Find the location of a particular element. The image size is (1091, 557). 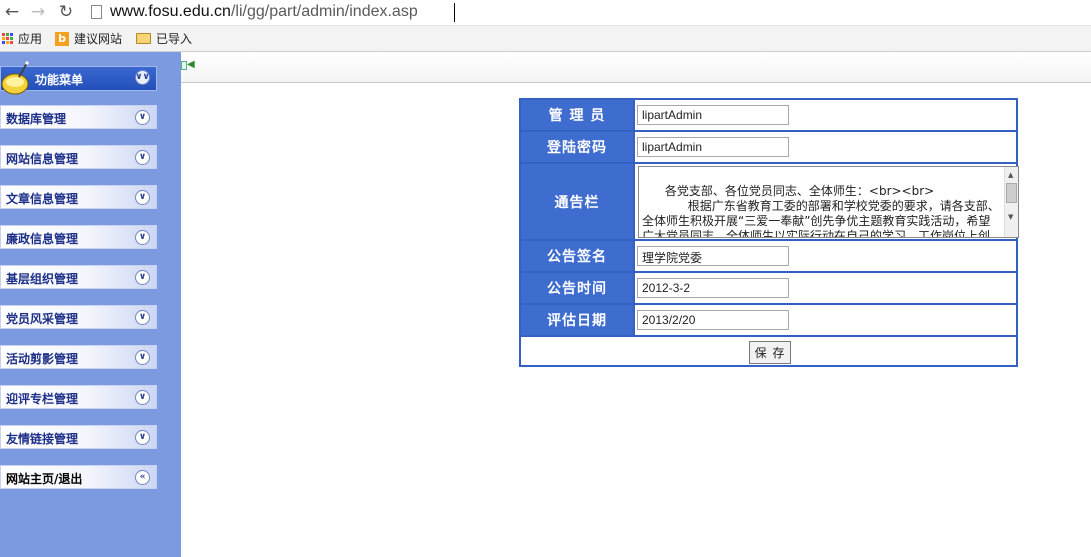

bookmark-apps: 应用 is located at coordinates (22, 38).